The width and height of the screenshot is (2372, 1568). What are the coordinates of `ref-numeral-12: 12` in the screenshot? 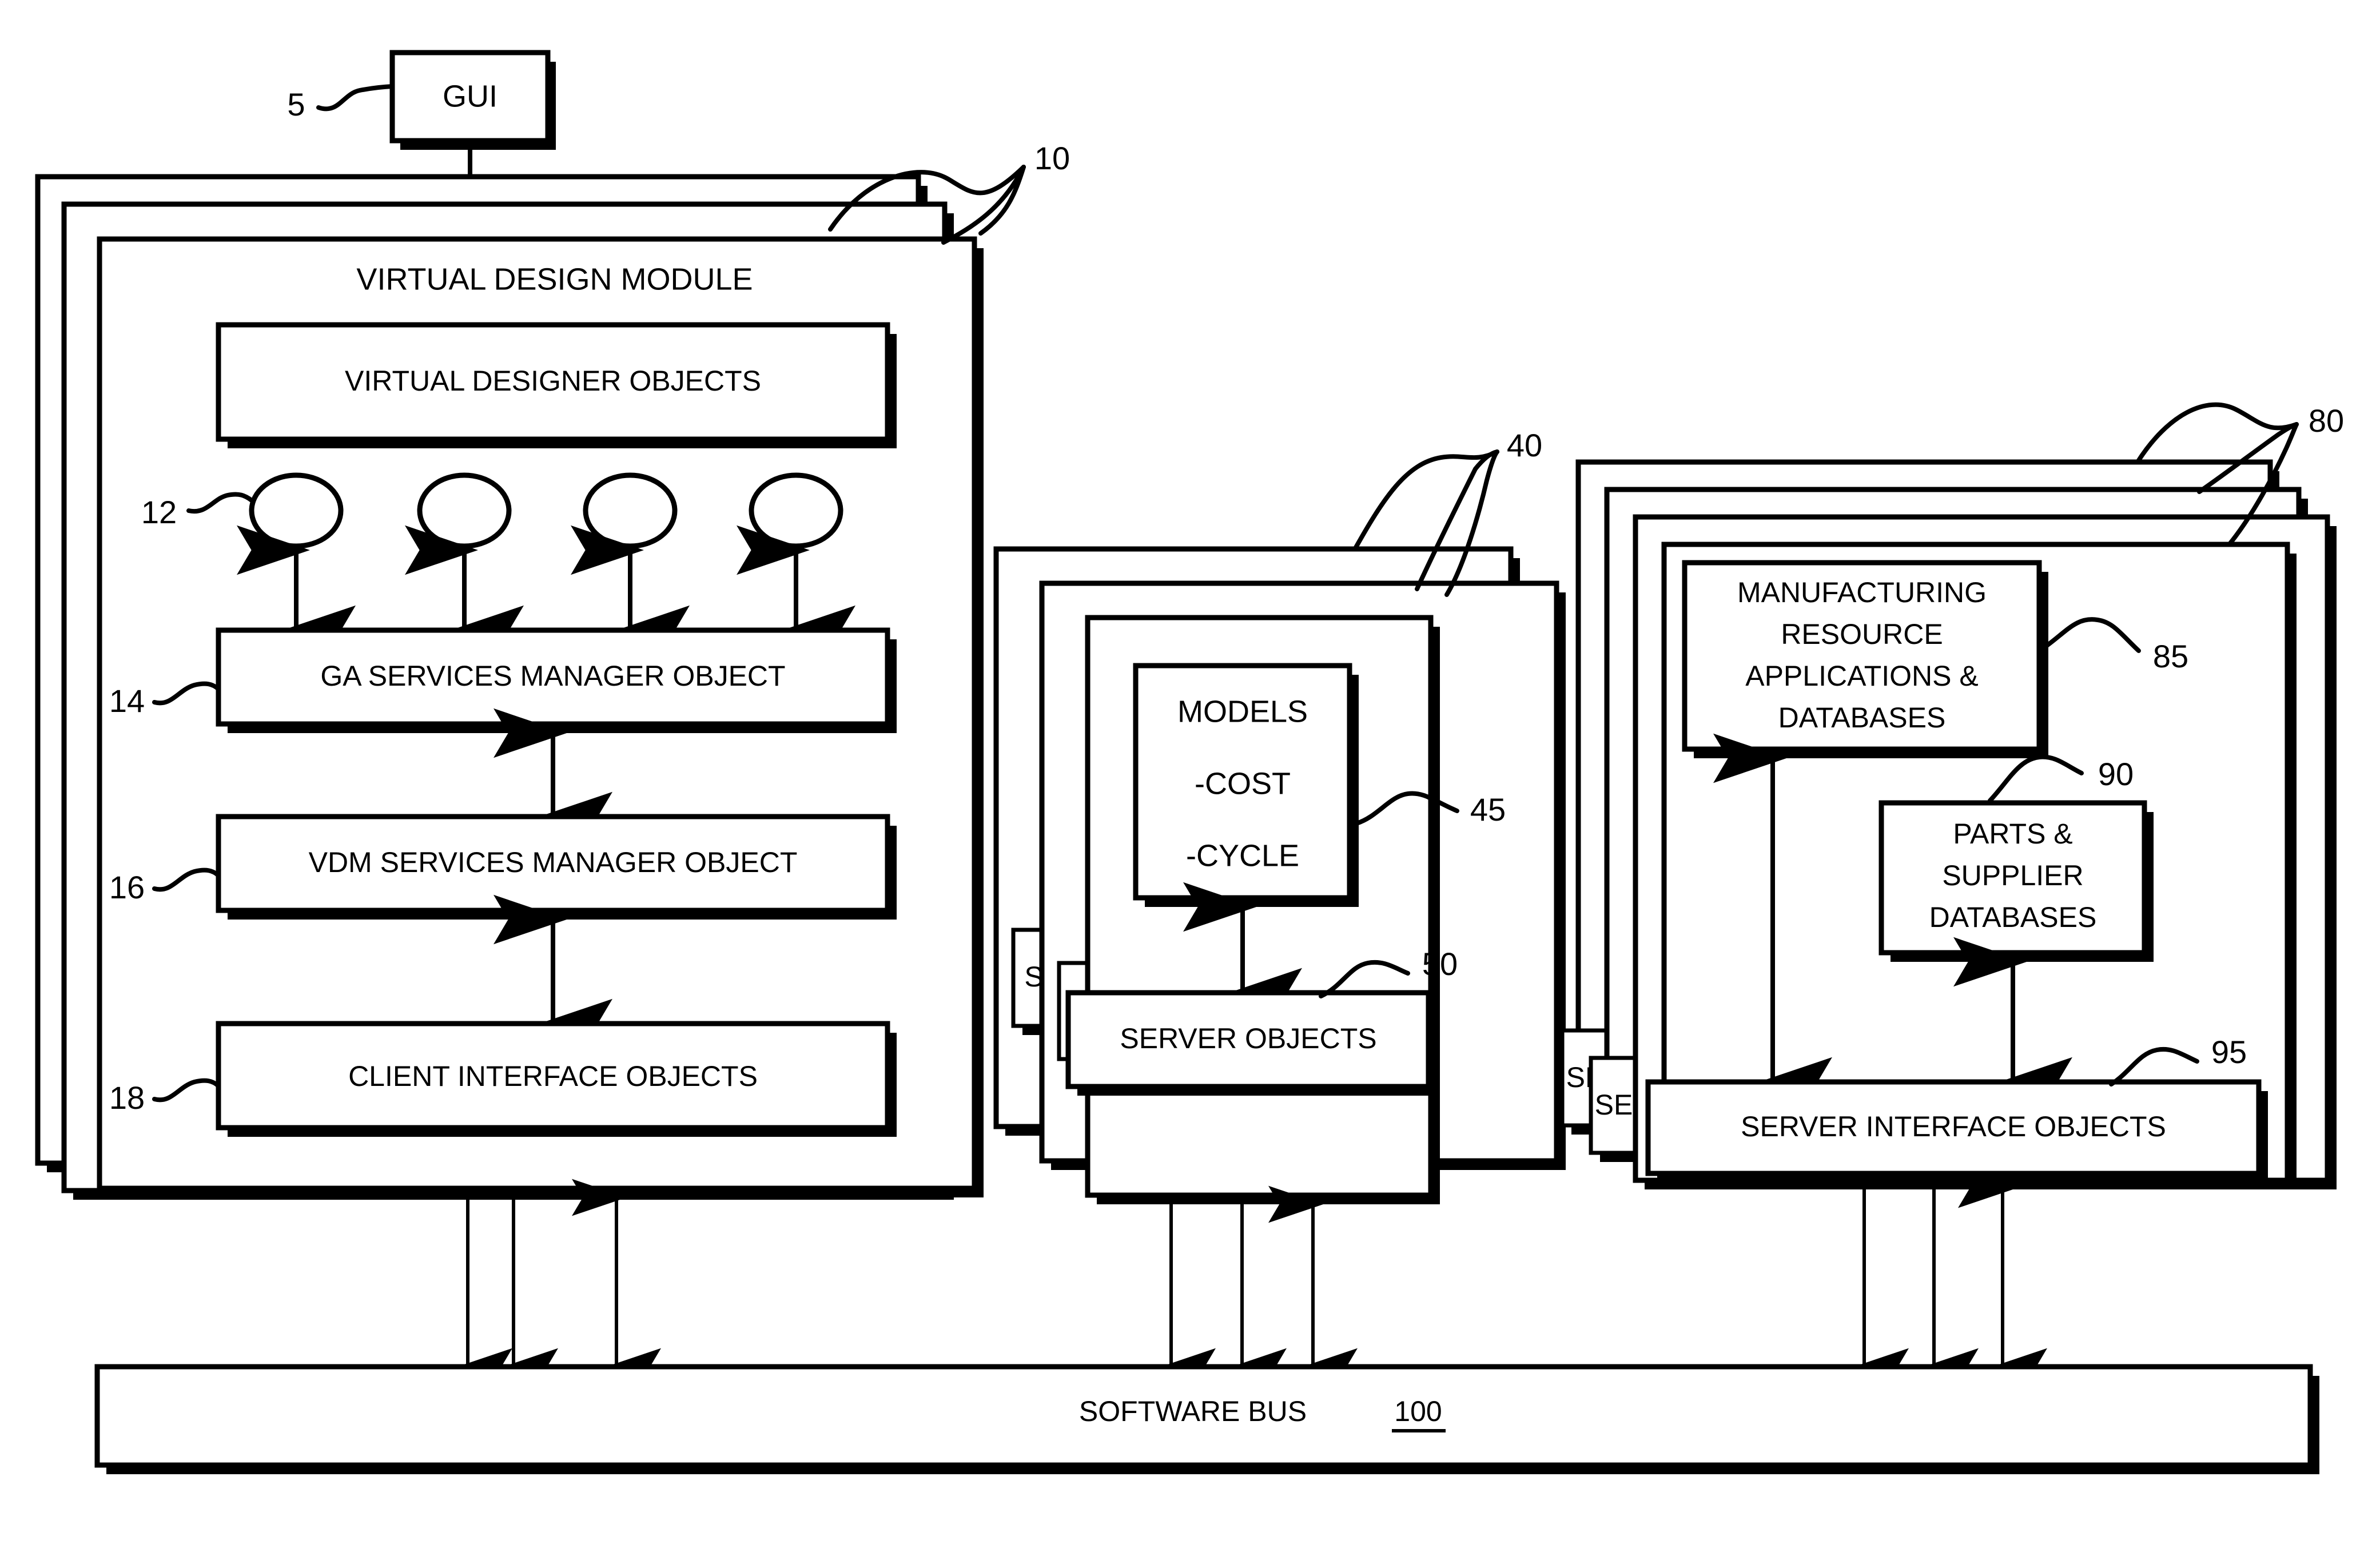 It's located at (159, 512).